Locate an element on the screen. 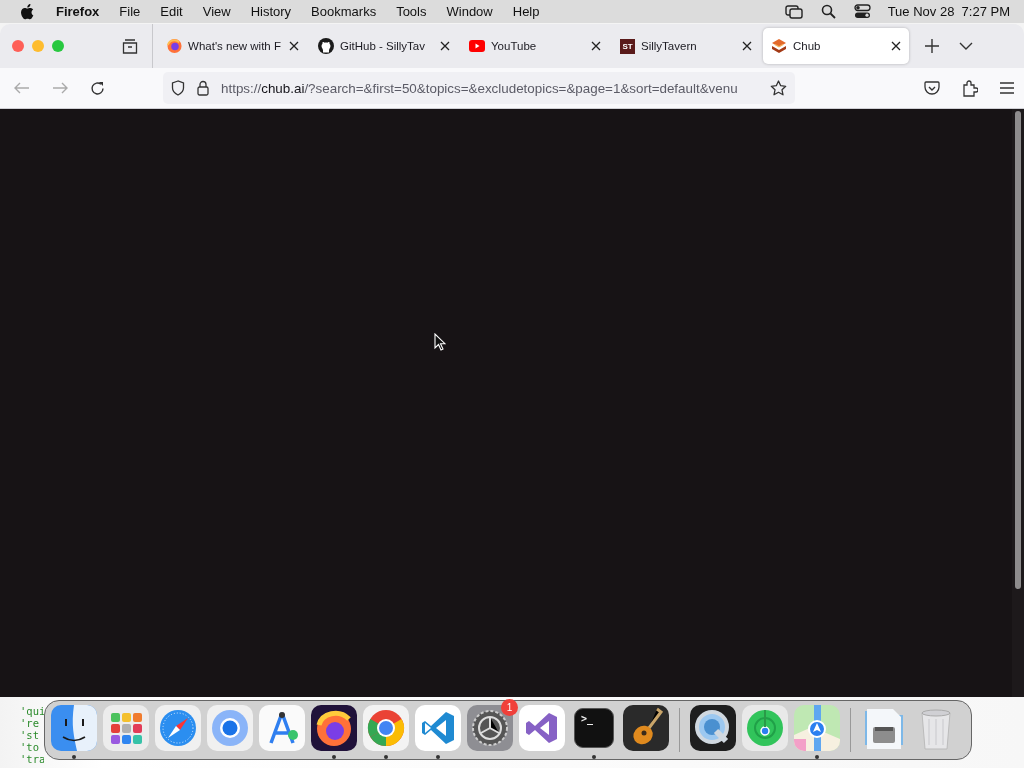 Image resolution: width=1024 pixels, height=768 pixels. reload-icon is located at coordinates (97, 88).